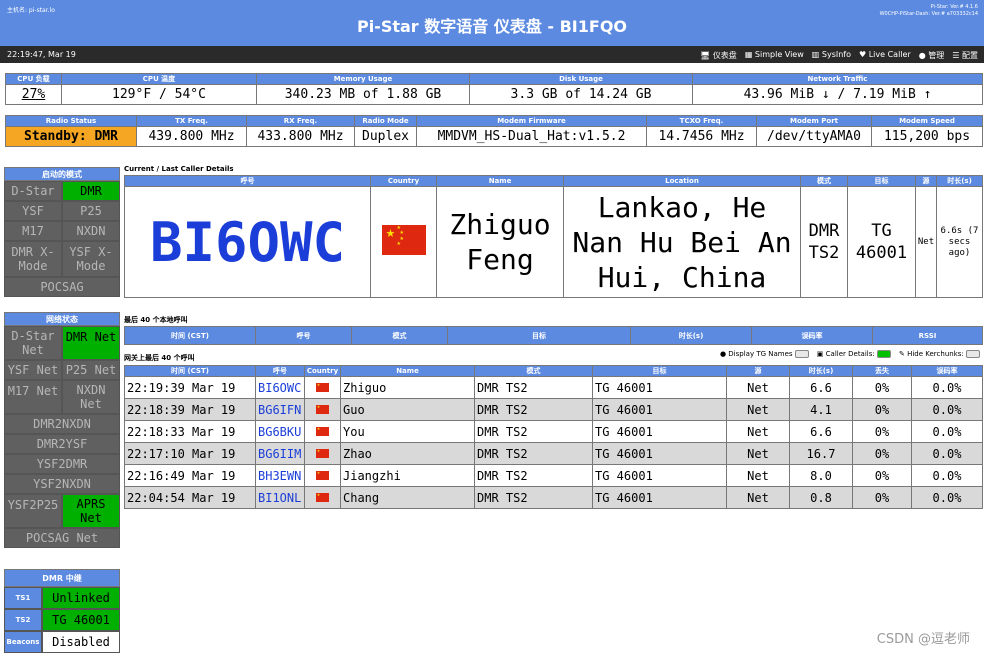  What do you see at coordinates (407, 497) in the screenshot?
I see `row-name: Chang` at bounding box center [407, 497].